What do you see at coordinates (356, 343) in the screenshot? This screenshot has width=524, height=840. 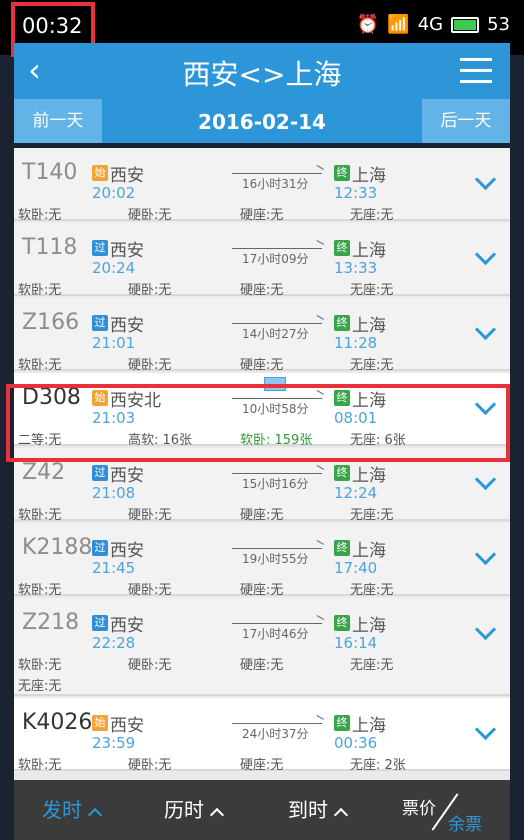 I see `arrival-time: 11:28` at bounding box center [356, 343].